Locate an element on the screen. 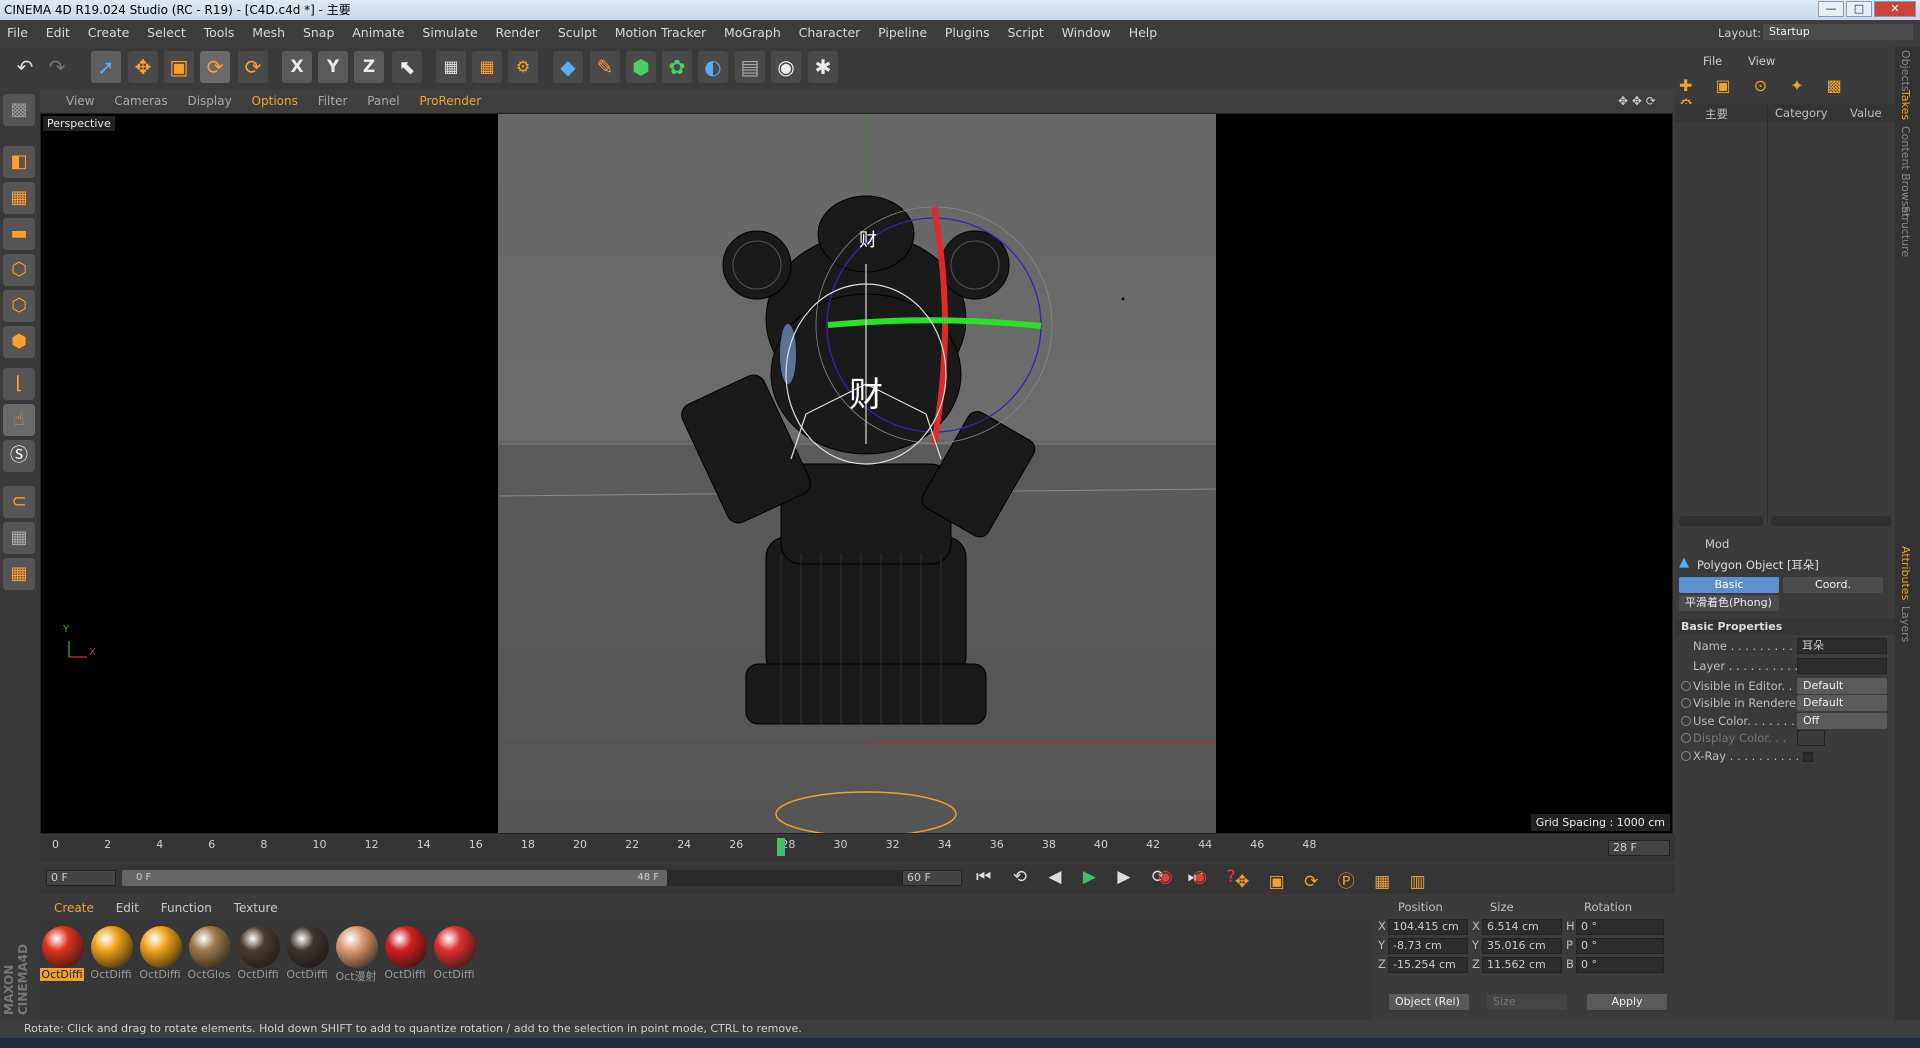 This screenshot has width=1920, height=1048. object-scrollbar-left is located at coordinates (1721, 521).